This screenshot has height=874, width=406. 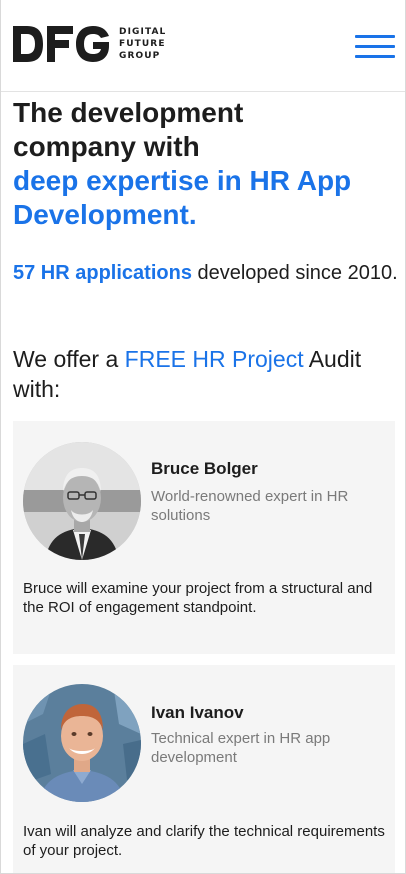 What do you see at coordinates (294, 273) in the screenshot?
I see `stat-text: developed since 2010.` at bounding box center [294, 273].